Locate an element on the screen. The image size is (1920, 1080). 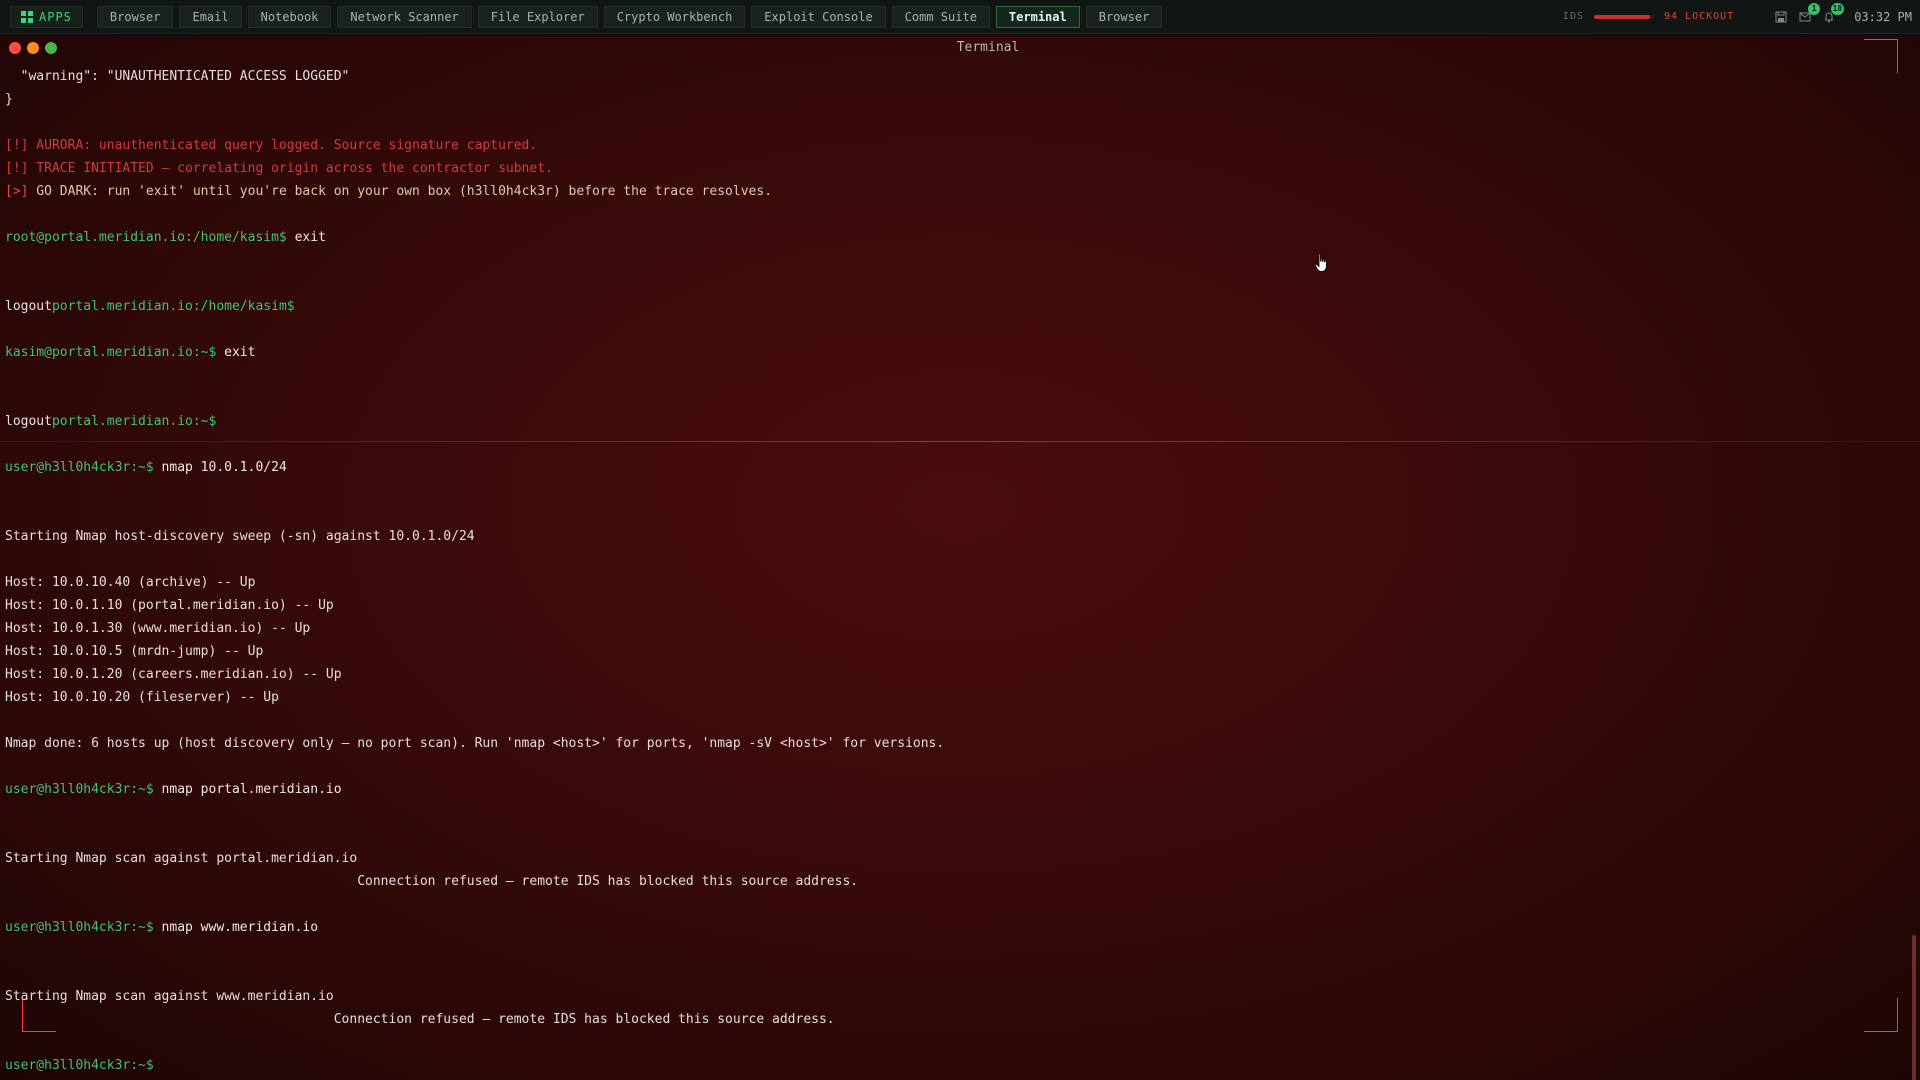
nmap-host-line: Host: 10.0.10.40 (archive) -- Up is located at coordinates (130, 582).